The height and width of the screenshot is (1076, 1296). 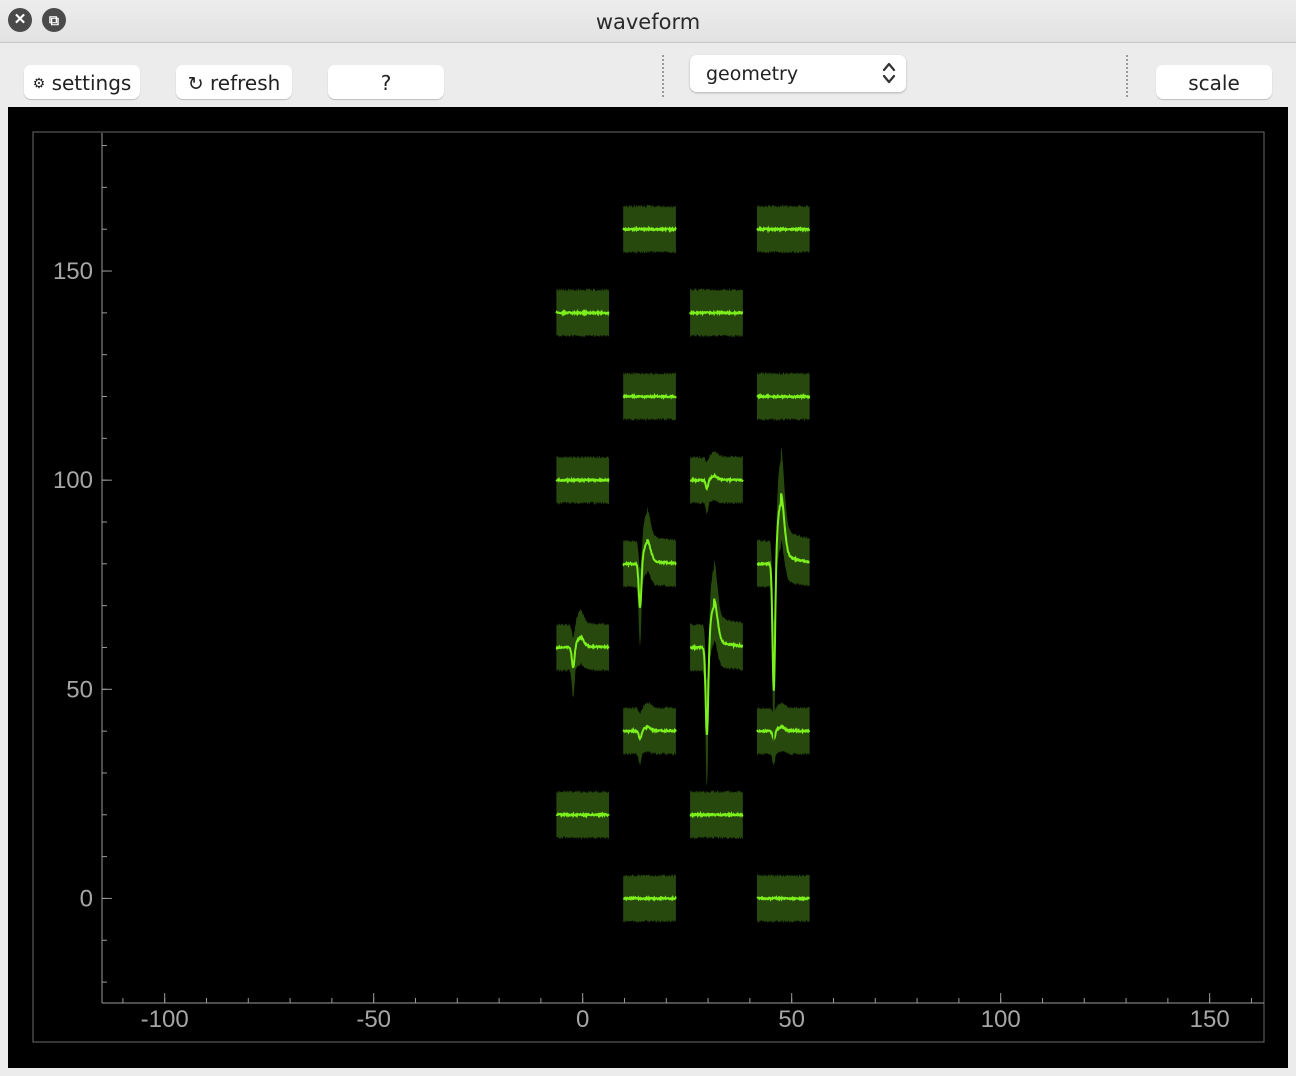 I want to click on view-mode-value: geometry, so click(x=752, y=74).